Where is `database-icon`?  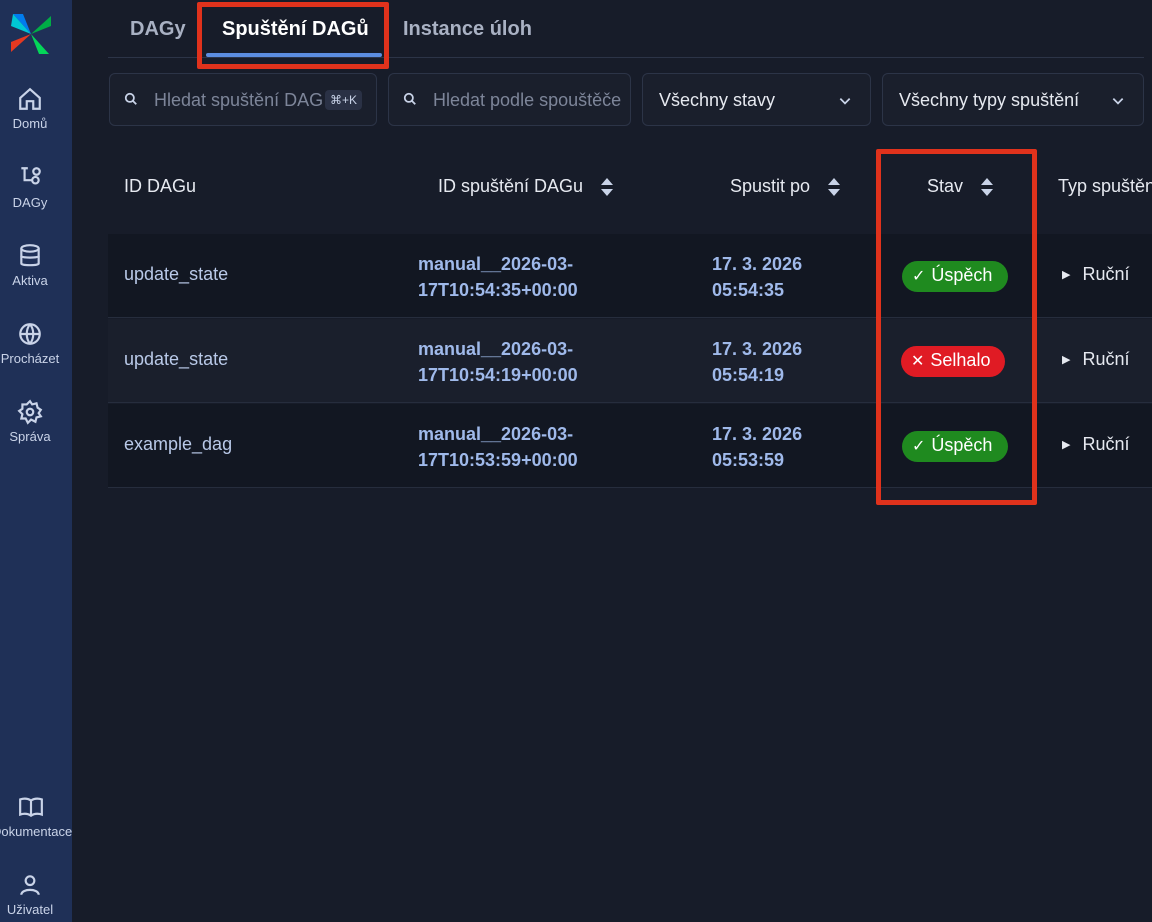
database-icon is located at coordinates (30, 255).